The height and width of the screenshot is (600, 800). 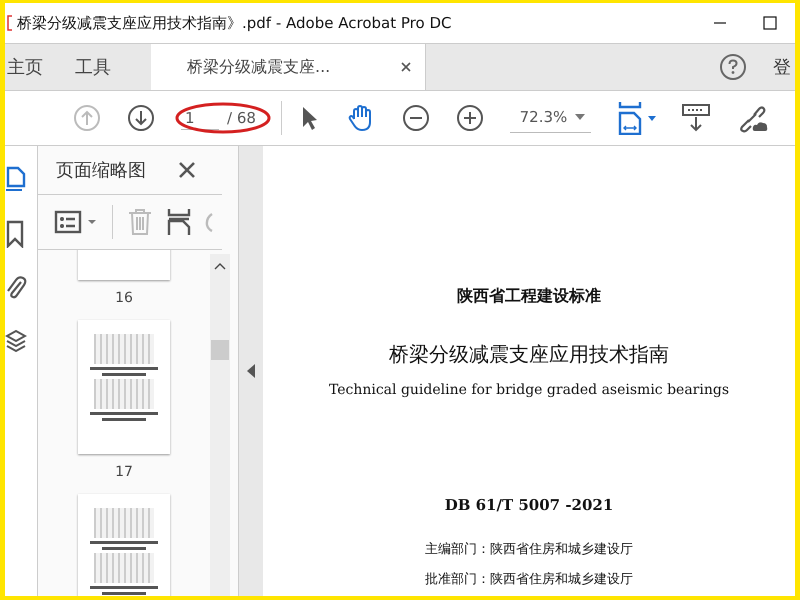 I want to click on page-number-label: 17, so click(x=124, y=472).